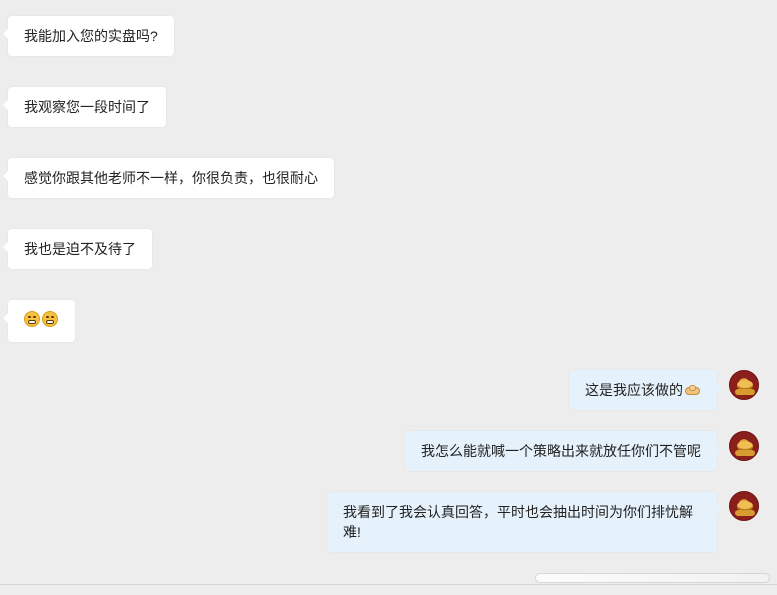 The height and width of the screenshot is (595, 777). I want to click on message-text: 我怎么能就喊一个策略出来就放任你们不管呢, so click(561, 451).